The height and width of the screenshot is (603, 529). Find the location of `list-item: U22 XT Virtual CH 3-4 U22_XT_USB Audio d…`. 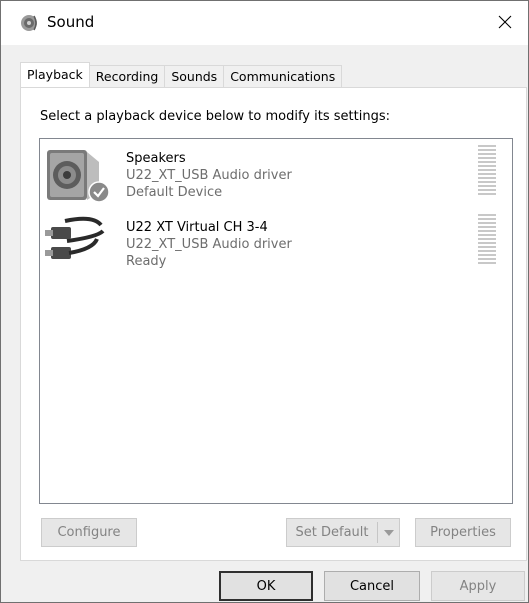

list-item: U22 XT Virtual CH 3-4 U22_XT_USB Audio d… is located at coordinates (276, 241).